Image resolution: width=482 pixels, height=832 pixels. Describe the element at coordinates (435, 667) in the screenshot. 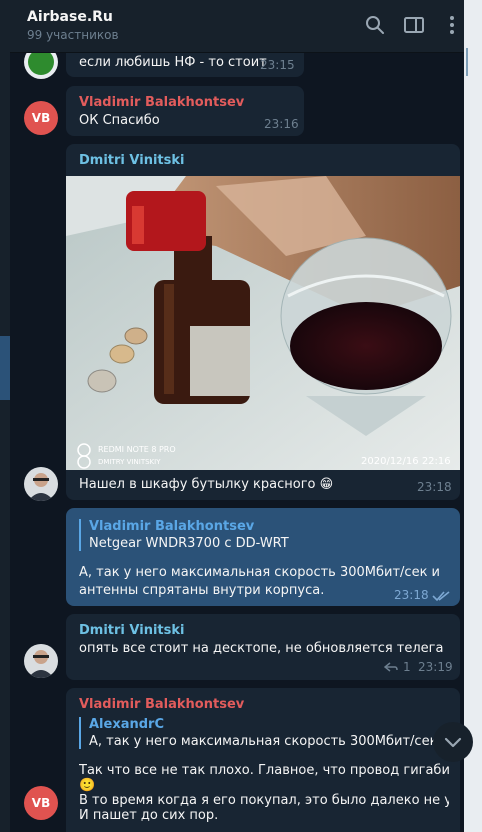

I see `message-time: 23:19` at that location.